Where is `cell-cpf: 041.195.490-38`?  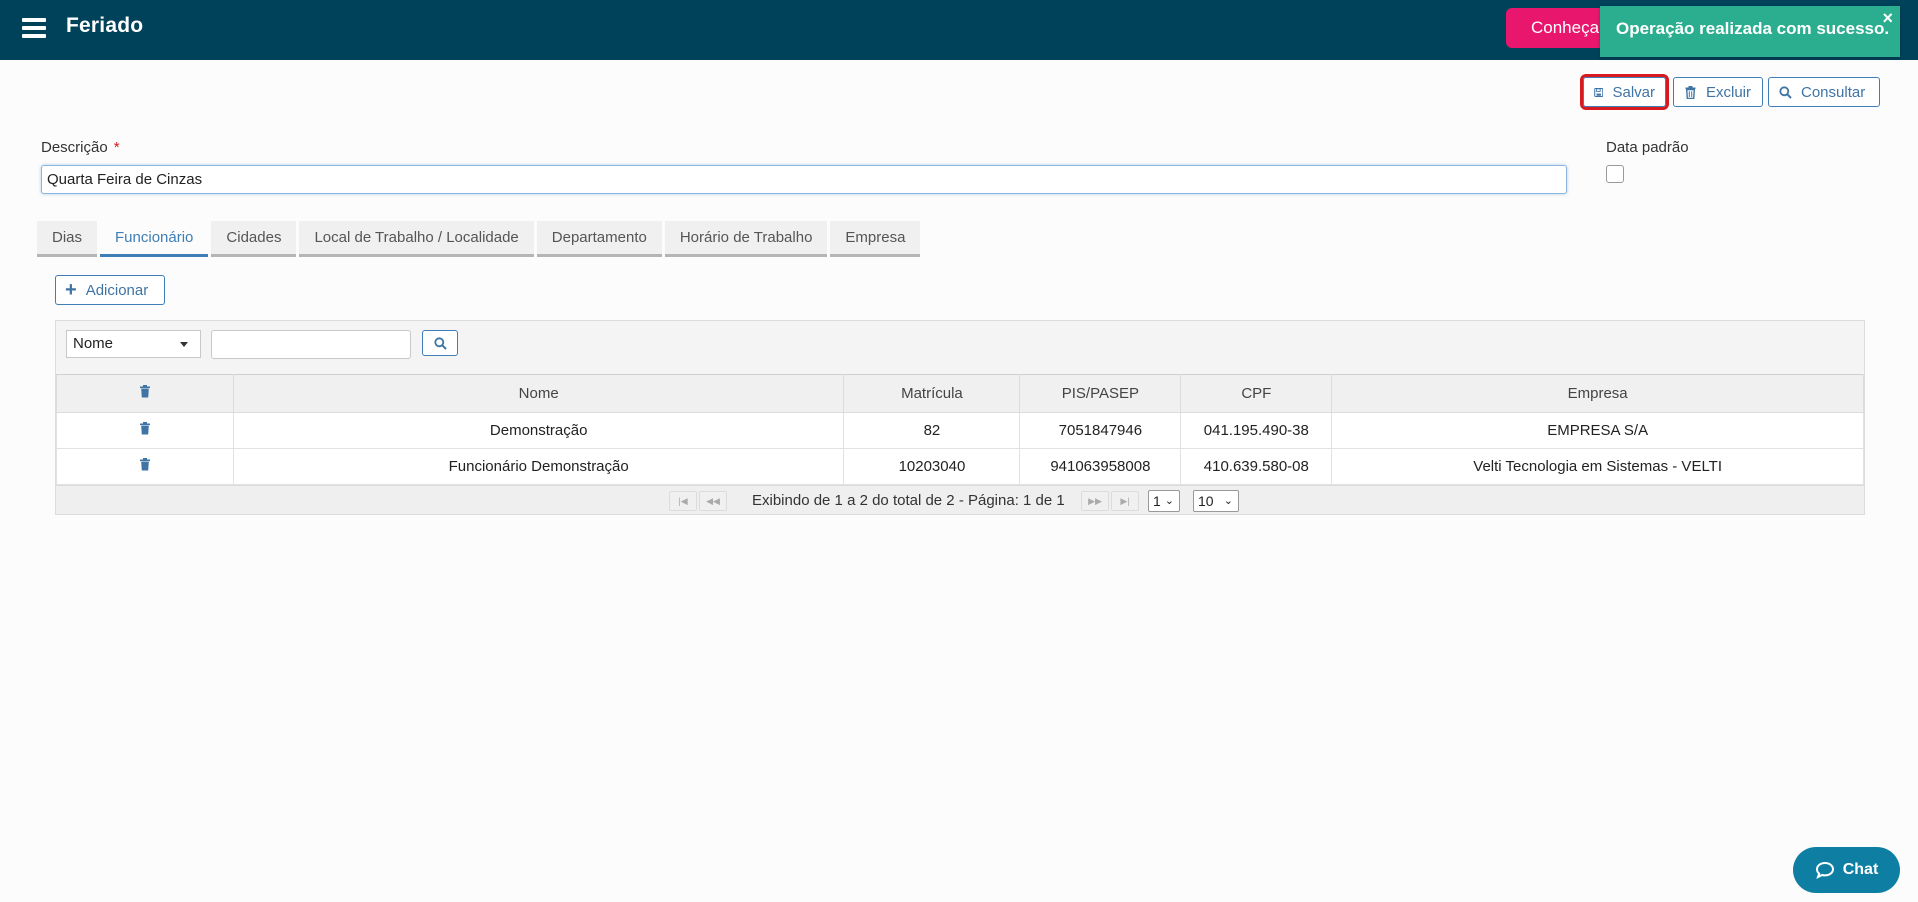 cell-cpf: 041.195.490-38 is located at coordinates (1256, 430).